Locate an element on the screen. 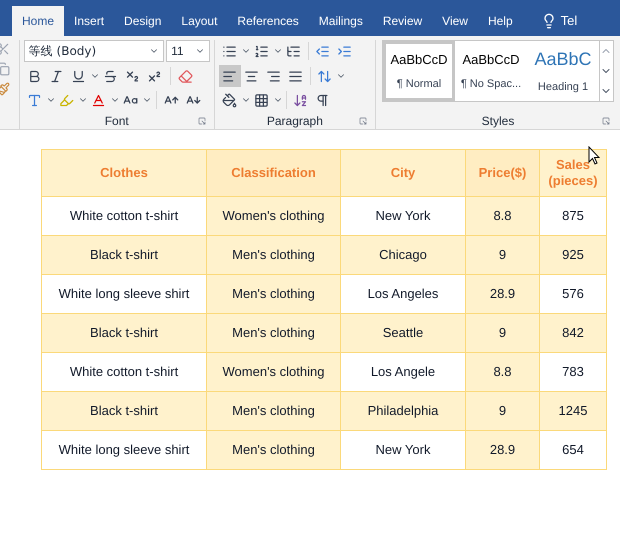 Image resolution: width=620 pixels, height=540 pixels. table-cell: Chicago is located at coordinates (403, 255).